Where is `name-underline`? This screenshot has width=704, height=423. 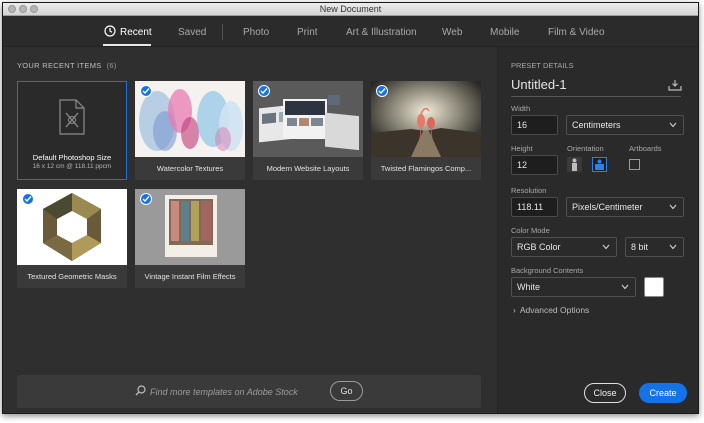 name-underline is located at coordinates (596, 96).